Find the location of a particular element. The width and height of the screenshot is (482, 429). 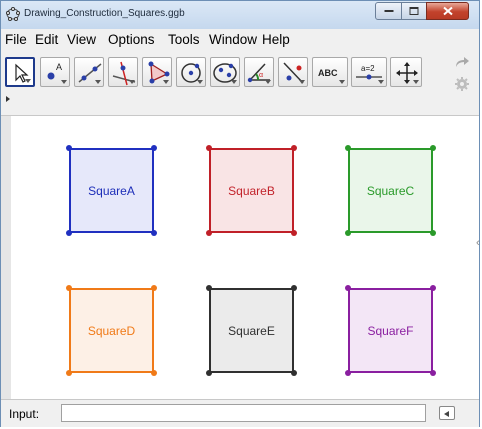

maximize-icon is located at coordinates (414, 11).